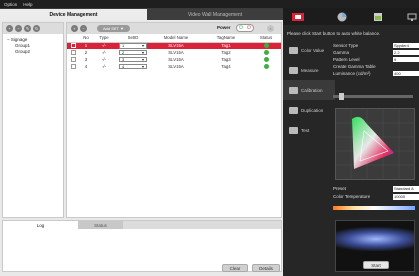 This screenshot has width=419, height=276. I want to click on row-tag: Tag4, so click(226, 66).